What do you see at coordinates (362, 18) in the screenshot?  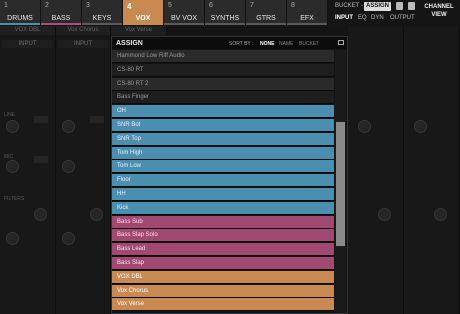 I see `tab-eq: EQ` at bounding box center [362, 18].